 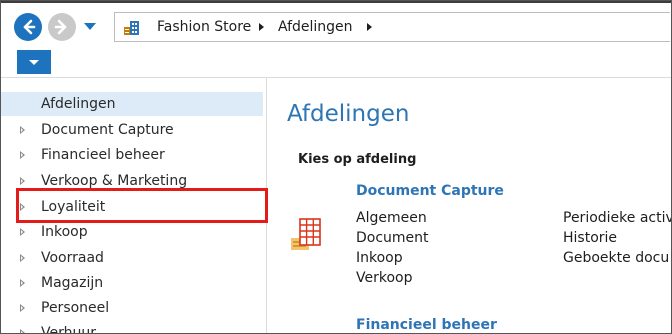 What do you see at coordinates (132, 104) in the screenshot?
I see `nav-item-afdelingen: Afdelingen` at bounding box center [132, 104].